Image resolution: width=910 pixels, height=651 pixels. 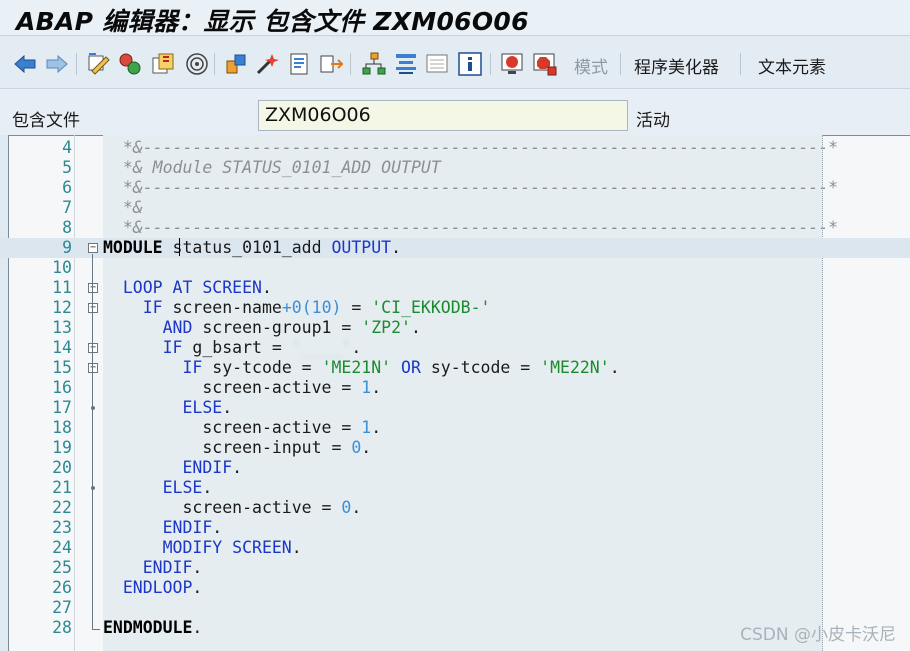 What do you see at coordinates (455, 408) in the screenshot?
I see `code-line: 17 ELSE.` at bounding box center [455, 408].